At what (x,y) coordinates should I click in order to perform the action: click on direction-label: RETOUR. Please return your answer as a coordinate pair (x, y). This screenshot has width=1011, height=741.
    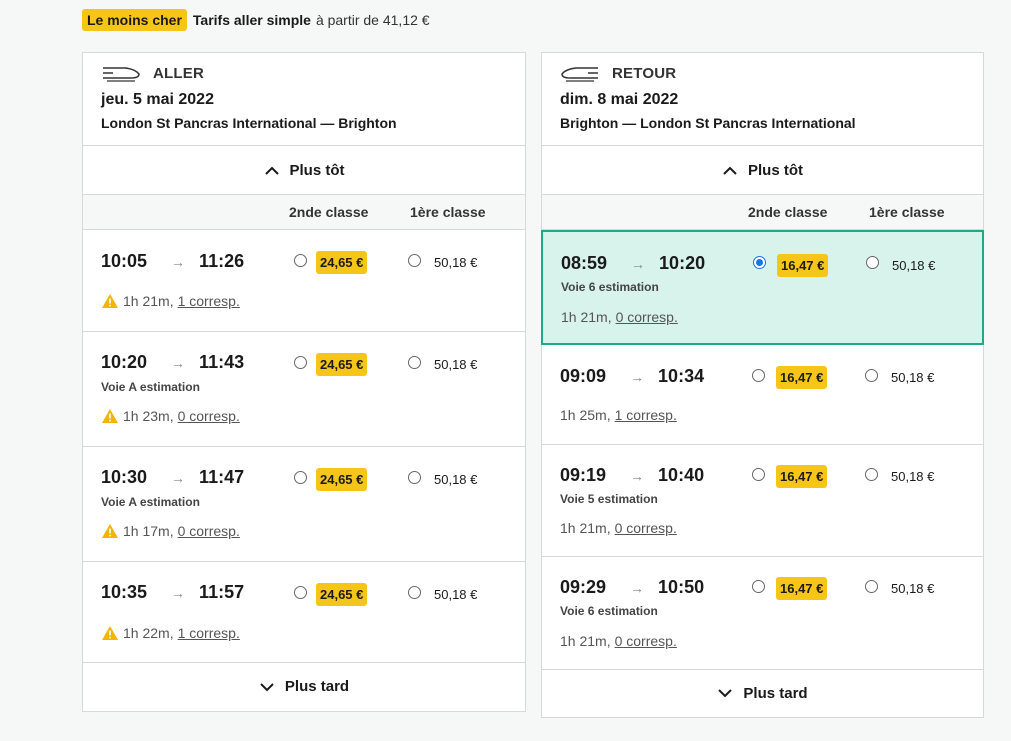
    Looking at the image, I should click on (644, 73).